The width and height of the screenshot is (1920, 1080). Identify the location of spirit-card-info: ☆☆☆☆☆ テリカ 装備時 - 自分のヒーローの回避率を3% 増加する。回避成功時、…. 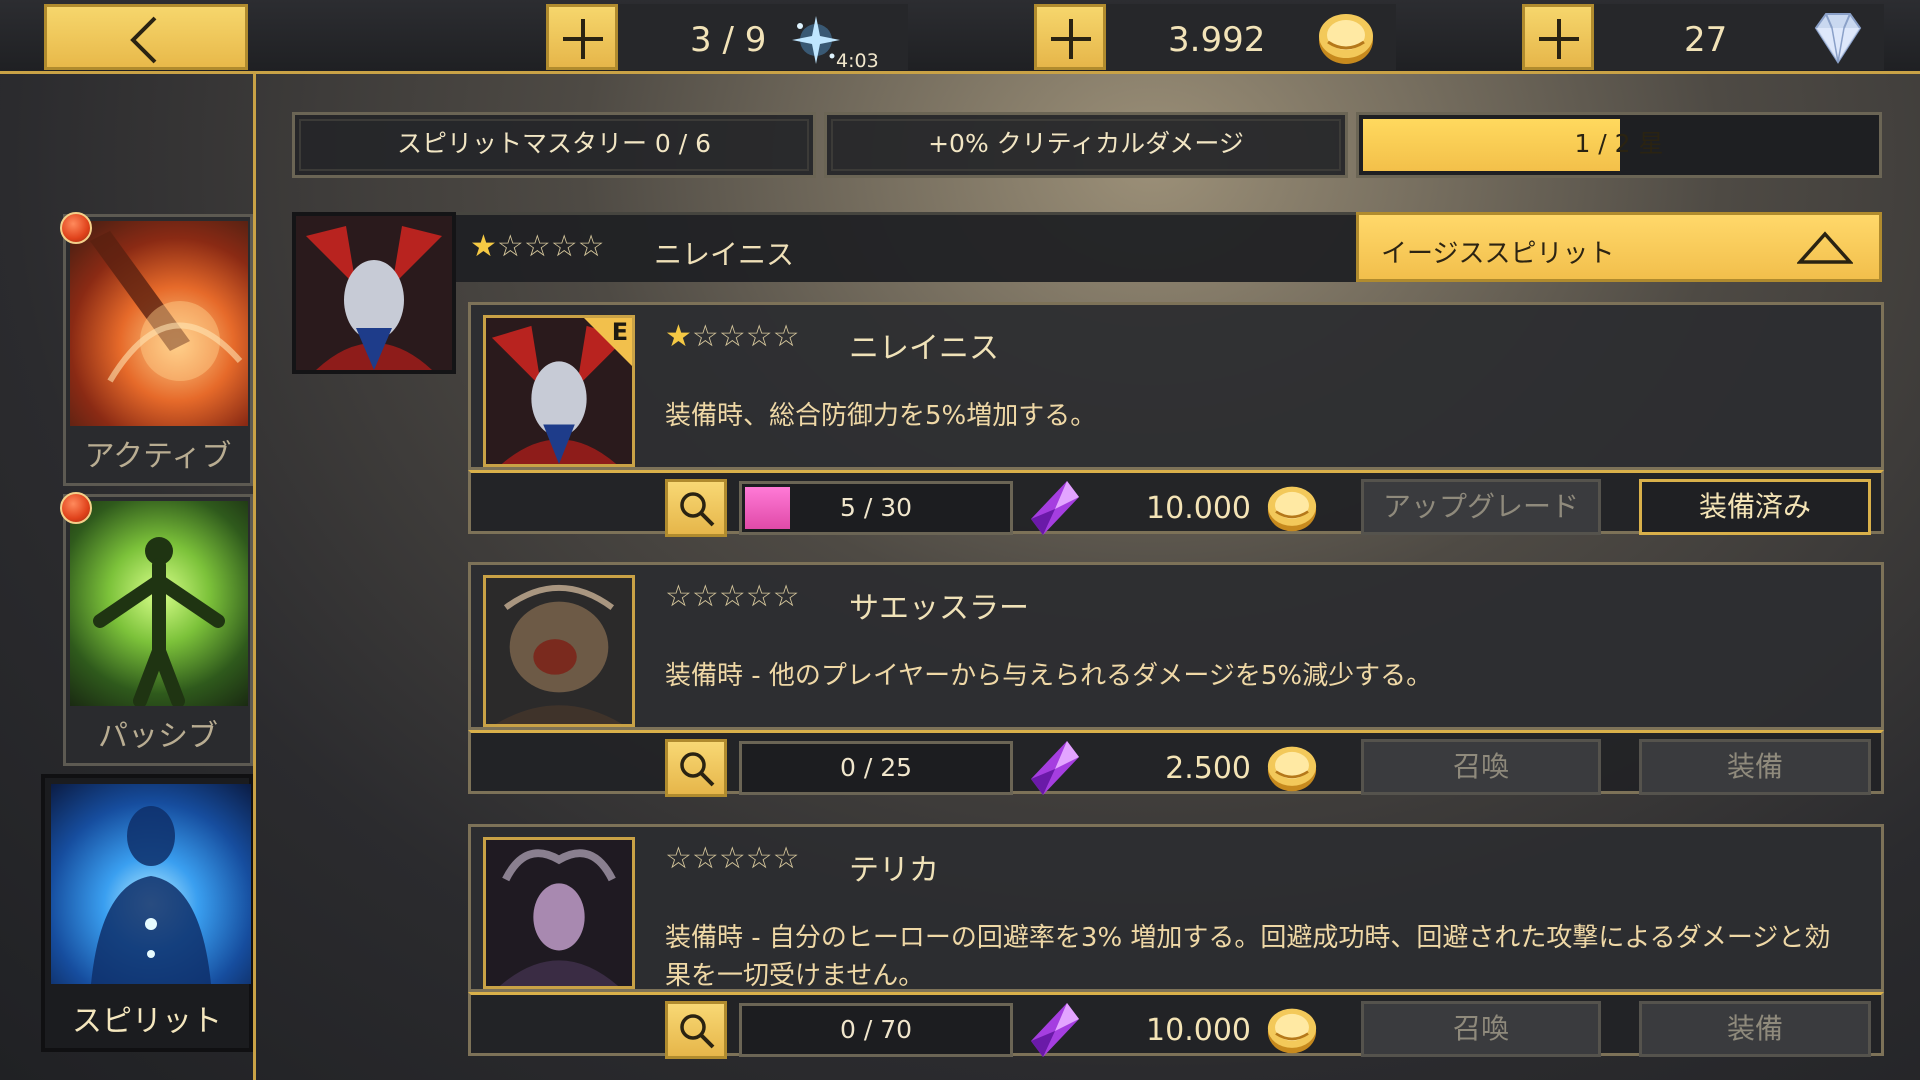
(1176, 908).